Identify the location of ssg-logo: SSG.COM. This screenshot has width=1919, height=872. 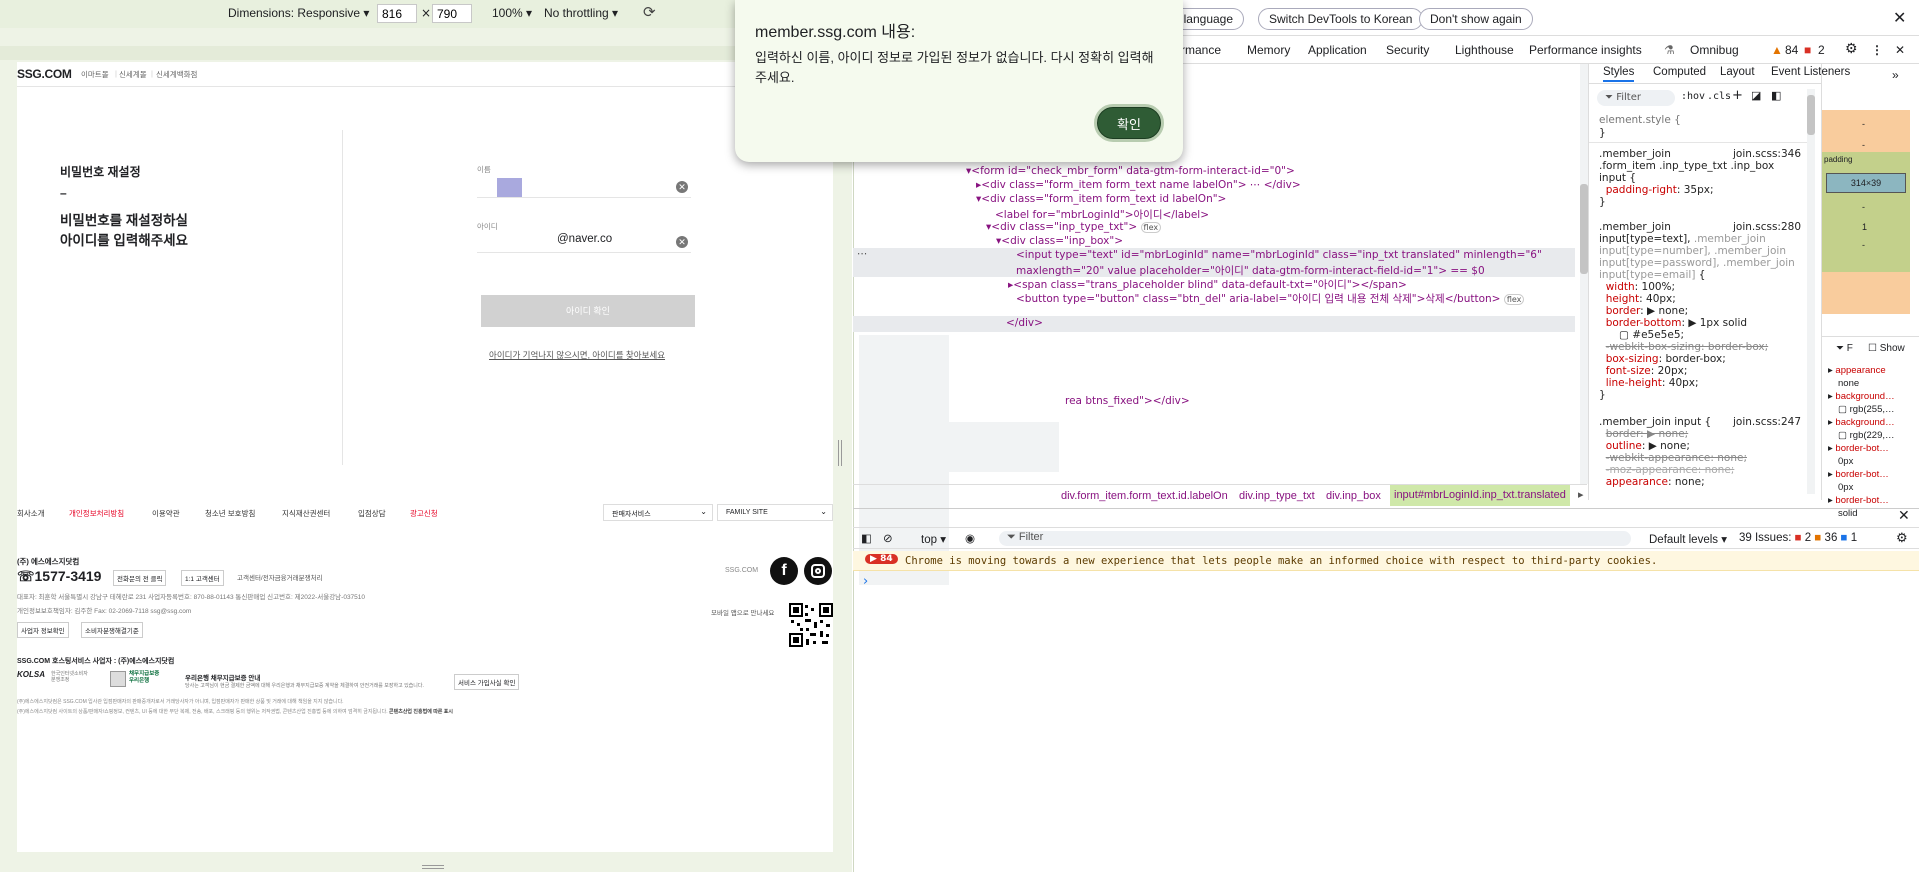
(44, 74).